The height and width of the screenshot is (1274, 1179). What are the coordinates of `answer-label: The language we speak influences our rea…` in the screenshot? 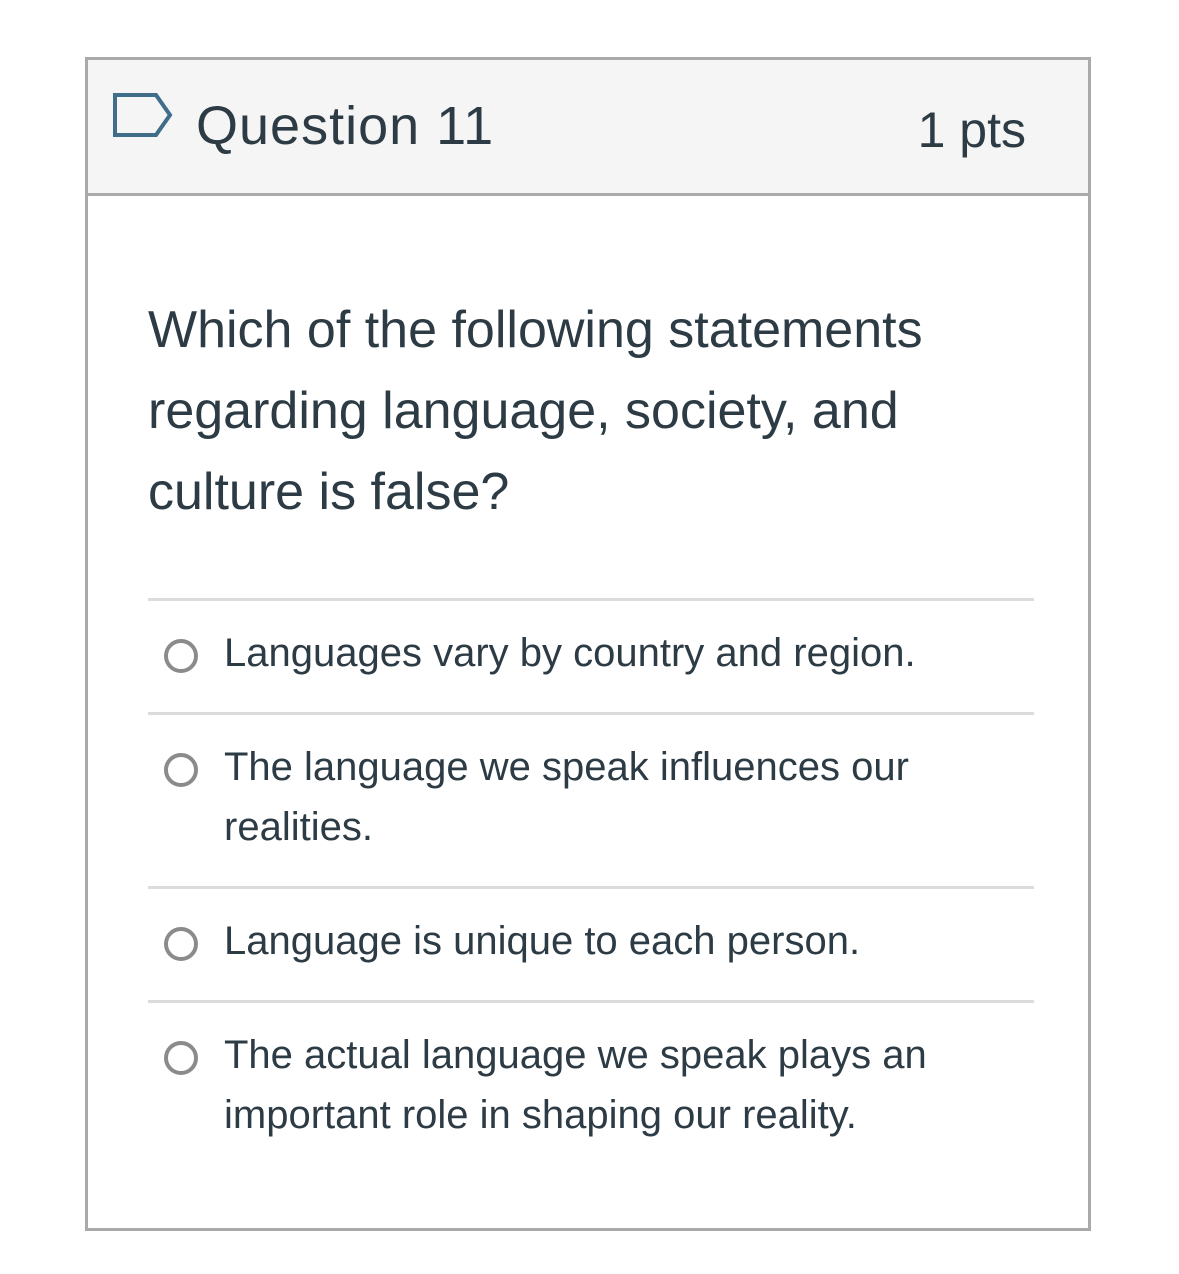 It's located at (619, 797).